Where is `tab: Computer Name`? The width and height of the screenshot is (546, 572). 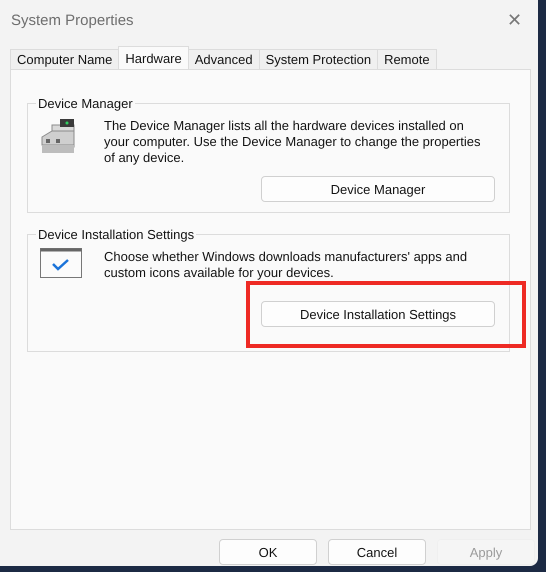 tab: Computer Name is located at coordinates (65, 59).